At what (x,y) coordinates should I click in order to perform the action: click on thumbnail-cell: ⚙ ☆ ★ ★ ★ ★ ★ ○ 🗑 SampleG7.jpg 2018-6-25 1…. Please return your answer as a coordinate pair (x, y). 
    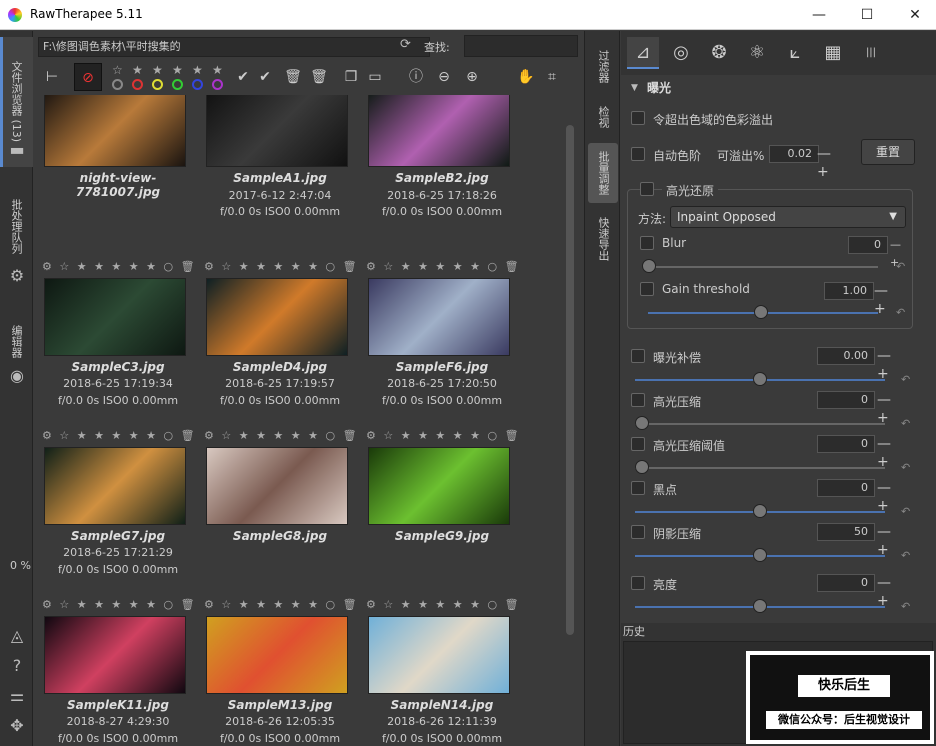
    Looking at the image, I should click on (118, 515).